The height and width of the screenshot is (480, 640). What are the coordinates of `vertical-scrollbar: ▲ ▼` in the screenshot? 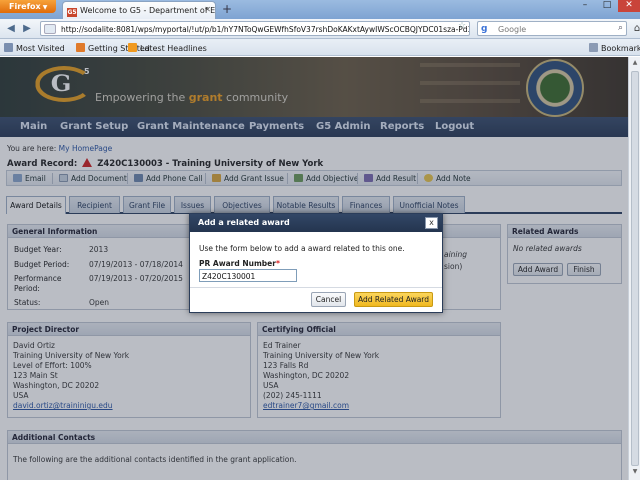 It's located at (634, 268).